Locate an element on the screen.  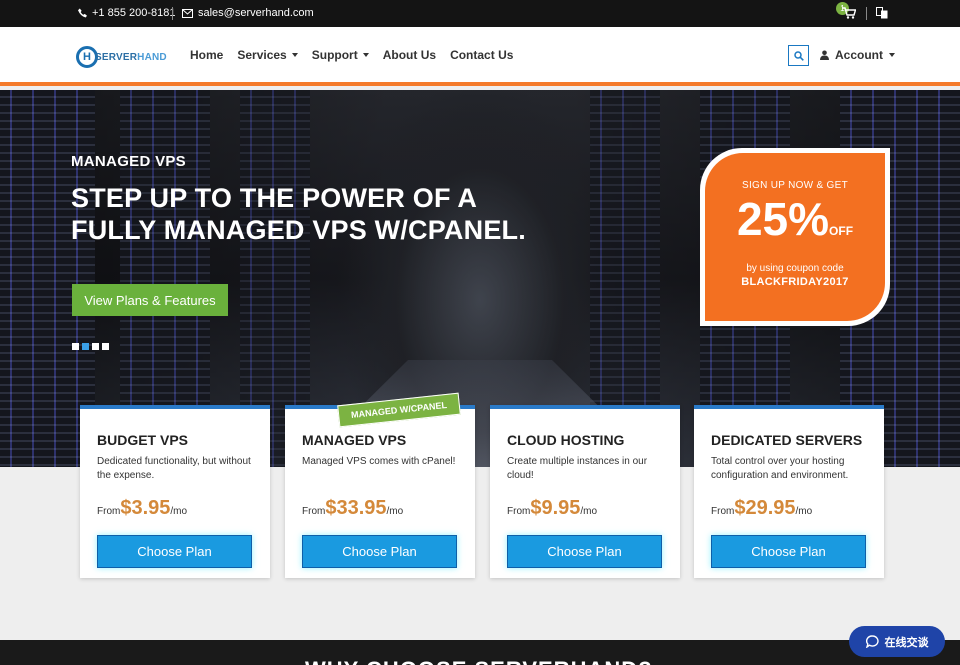
top-bar: +1 855 200-8181 sales@serverhand.com 1 is located at coordinates (480, 13).